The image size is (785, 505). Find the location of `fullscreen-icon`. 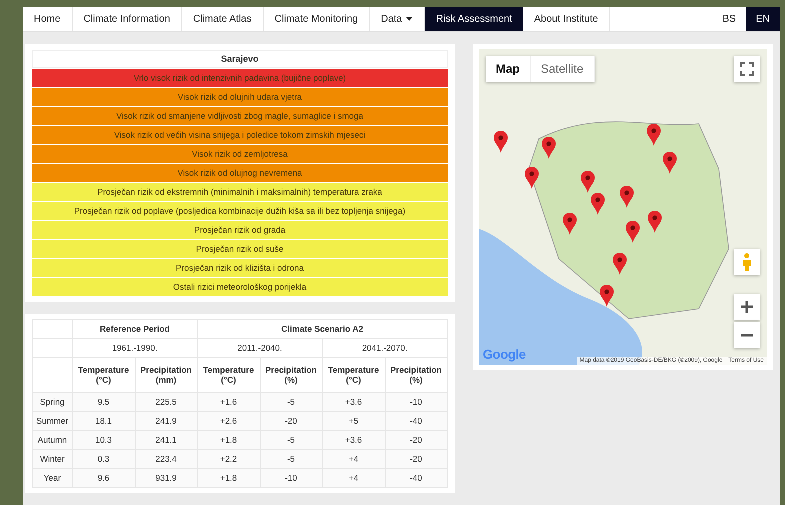

fullscreen-icon is located at coordinates (747, 69).